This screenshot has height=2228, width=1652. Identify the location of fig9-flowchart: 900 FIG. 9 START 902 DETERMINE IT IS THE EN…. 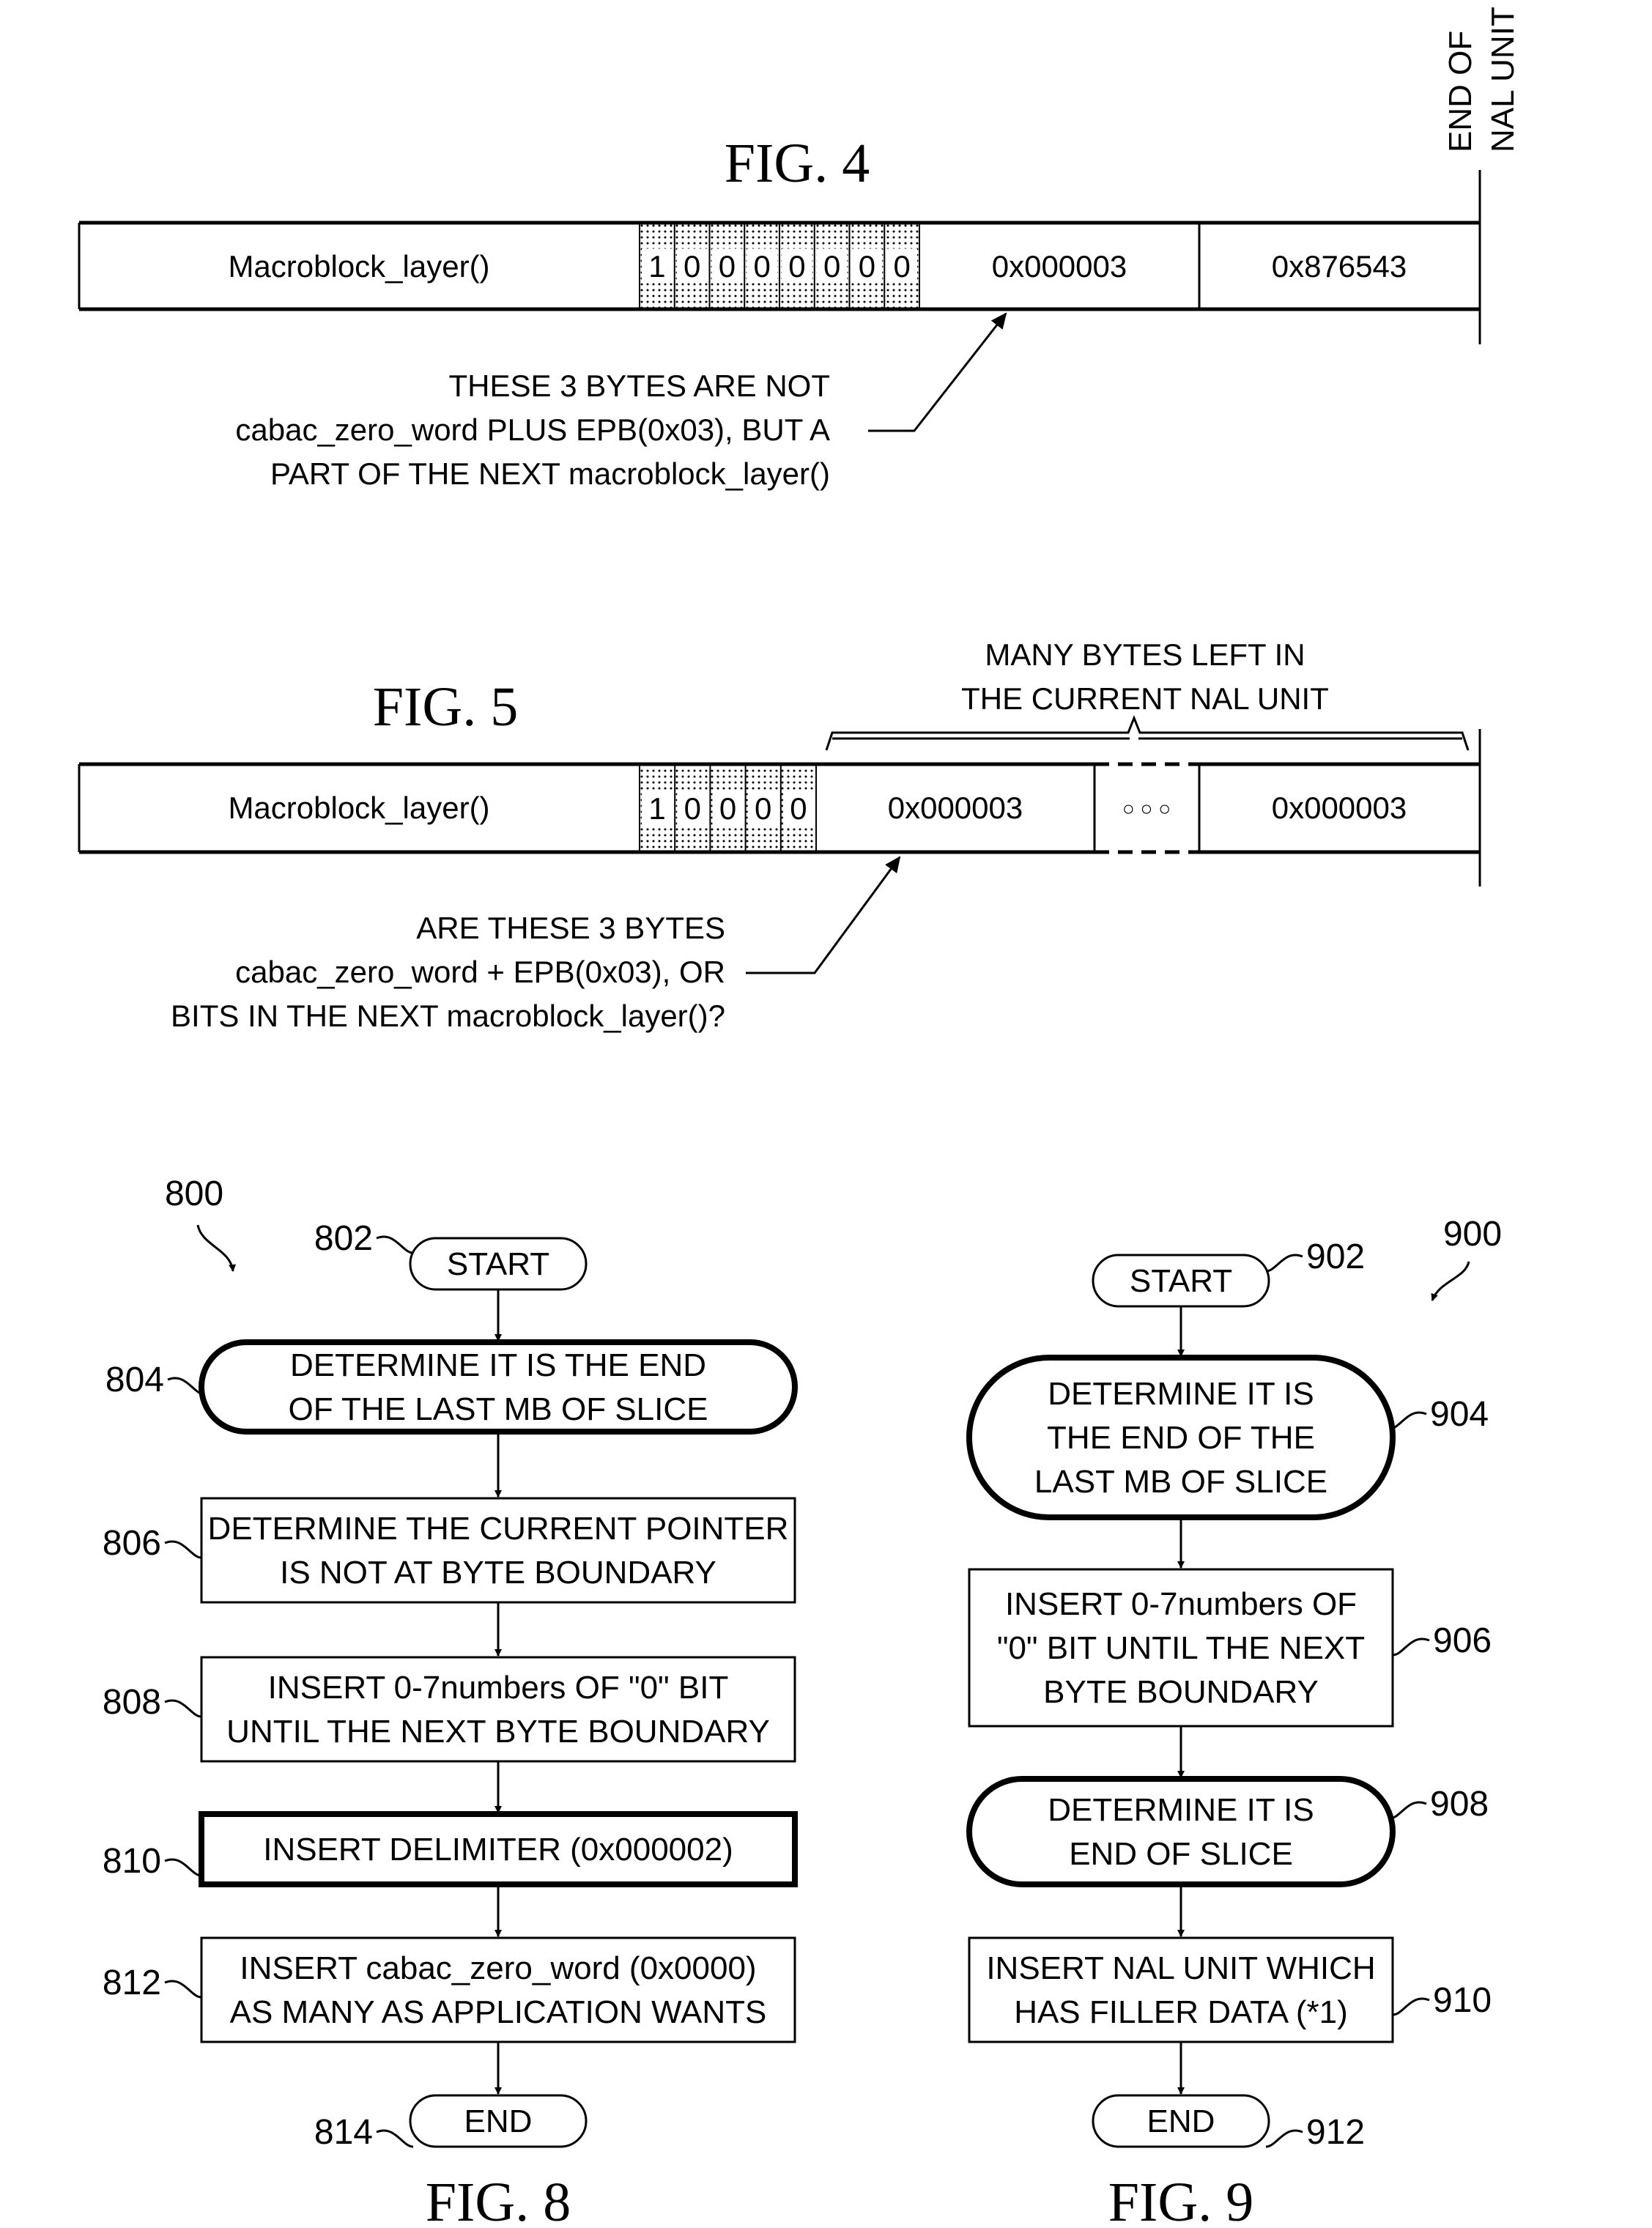
(1234, 1721).